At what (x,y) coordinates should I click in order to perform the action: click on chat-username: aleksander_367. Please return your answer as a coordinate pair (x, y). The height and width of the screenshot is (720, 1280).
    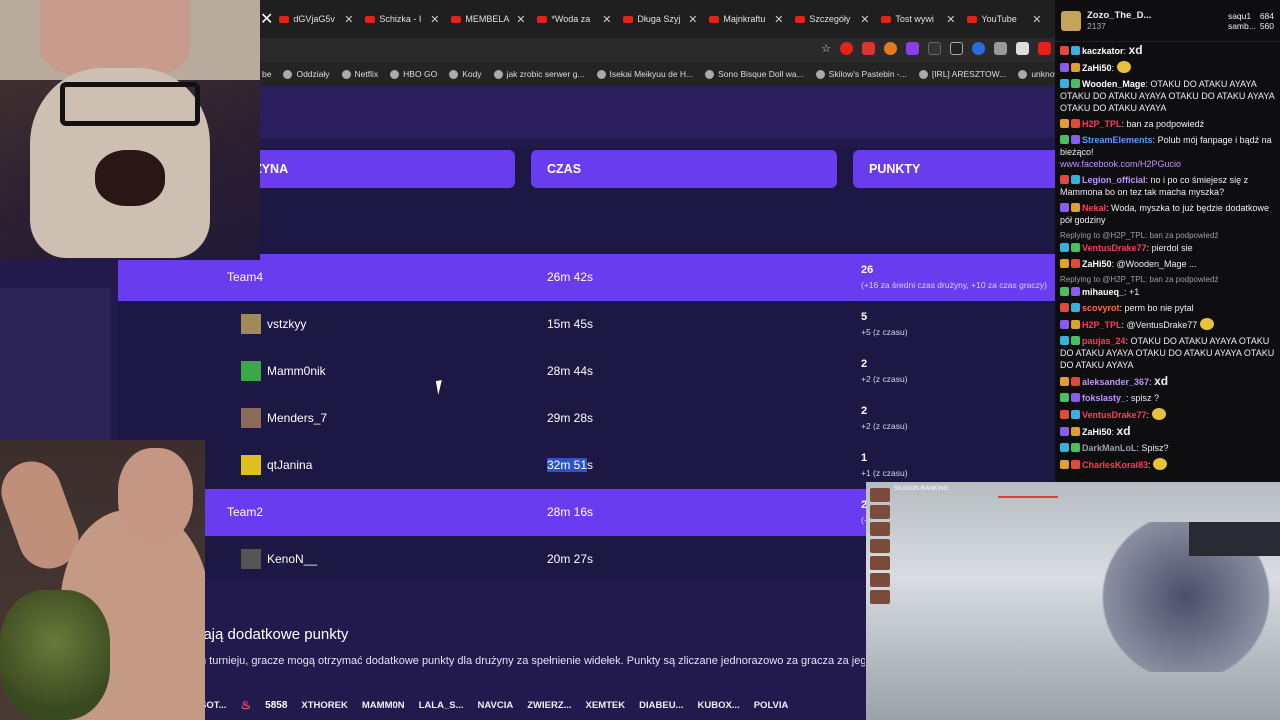
    Looking at the image, I should click on (1115, 382).